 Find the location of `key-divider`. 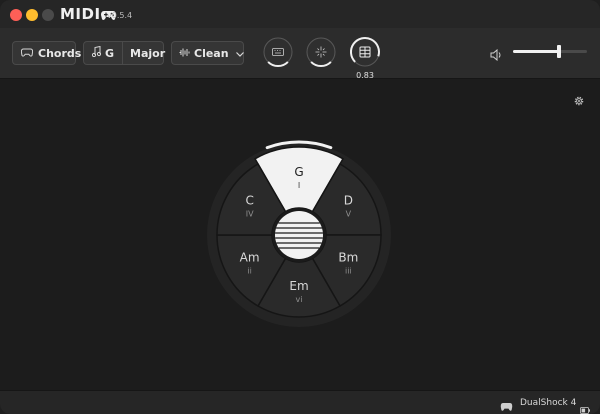

key-divider is located at coordinates (122, 53).